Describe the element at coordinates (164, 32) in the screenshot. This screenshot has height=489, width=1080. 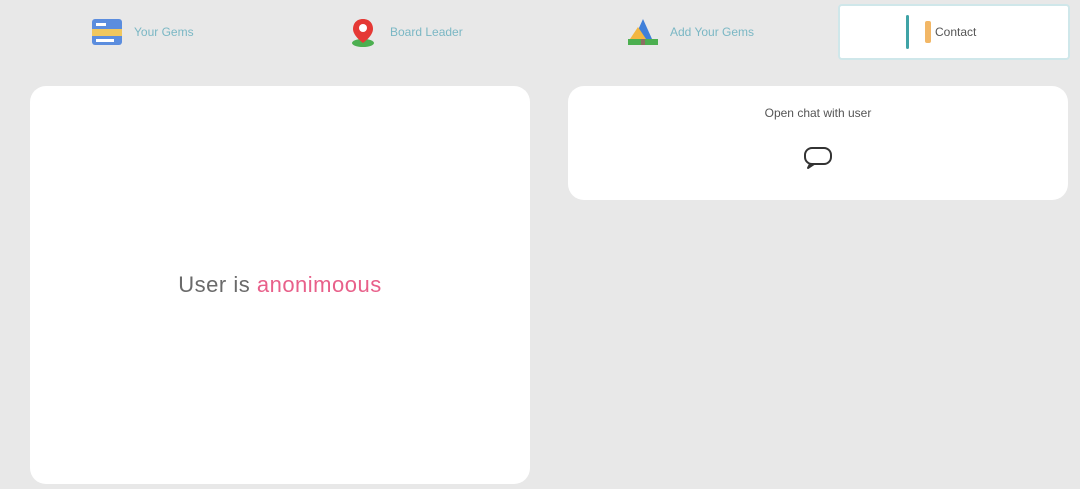
I see `tab-your-gems-label: Your Gems` at that location.